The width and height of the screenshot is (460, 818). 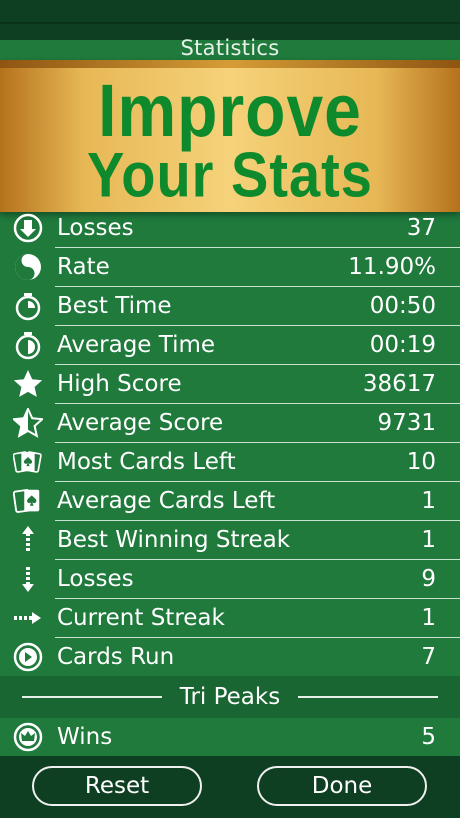 I want to click on stat-row-best-winning-streak: Best Winning Streak 1, so click(x=241, y=540).